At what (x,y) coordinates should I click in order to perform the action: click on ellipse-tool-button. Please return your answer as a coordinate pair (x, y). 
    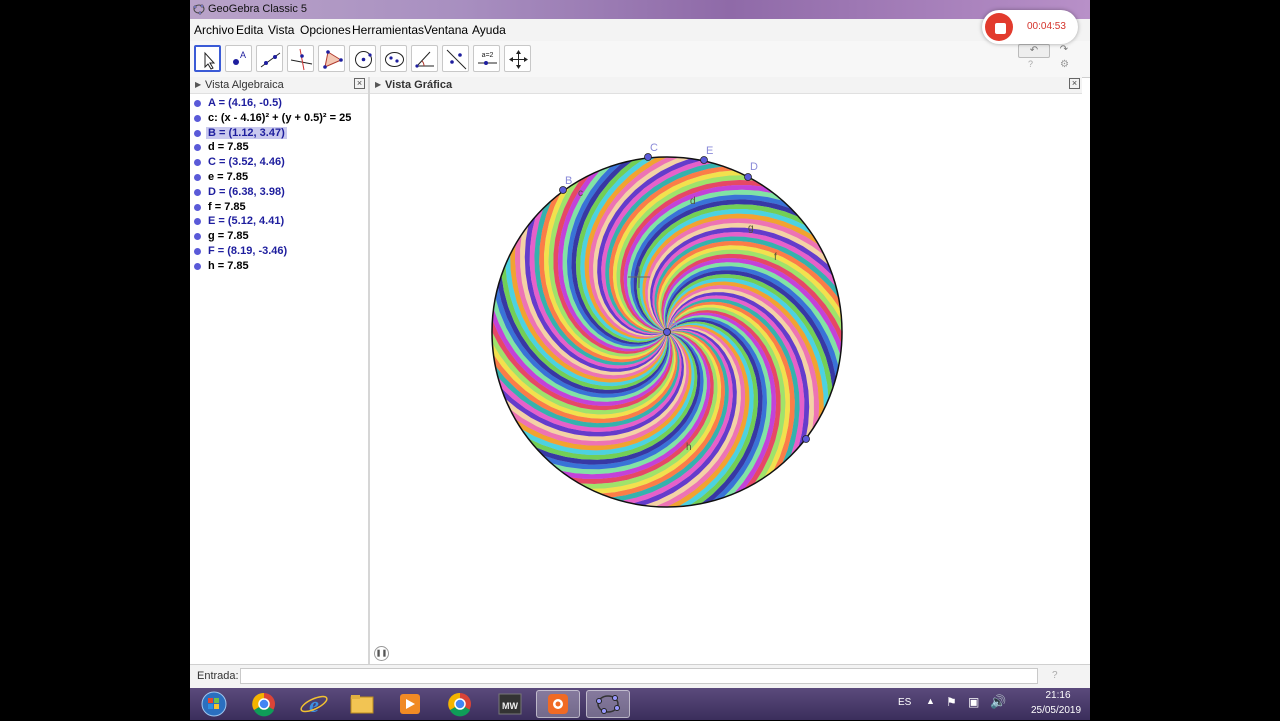
    Looking at the image, I should click on (393, 58).